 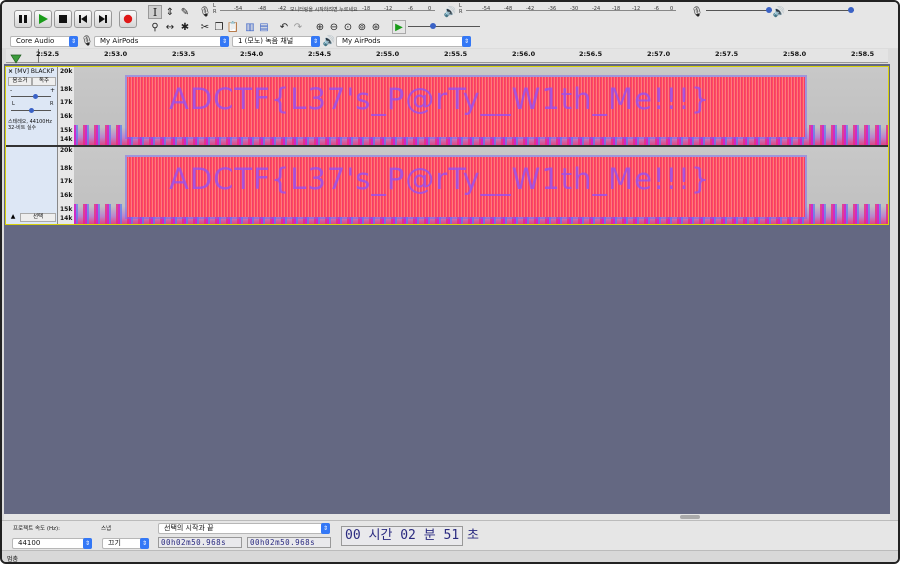 I want to click on recording-volume-icon-wrap: 🎙, so click(x=697, y=12).